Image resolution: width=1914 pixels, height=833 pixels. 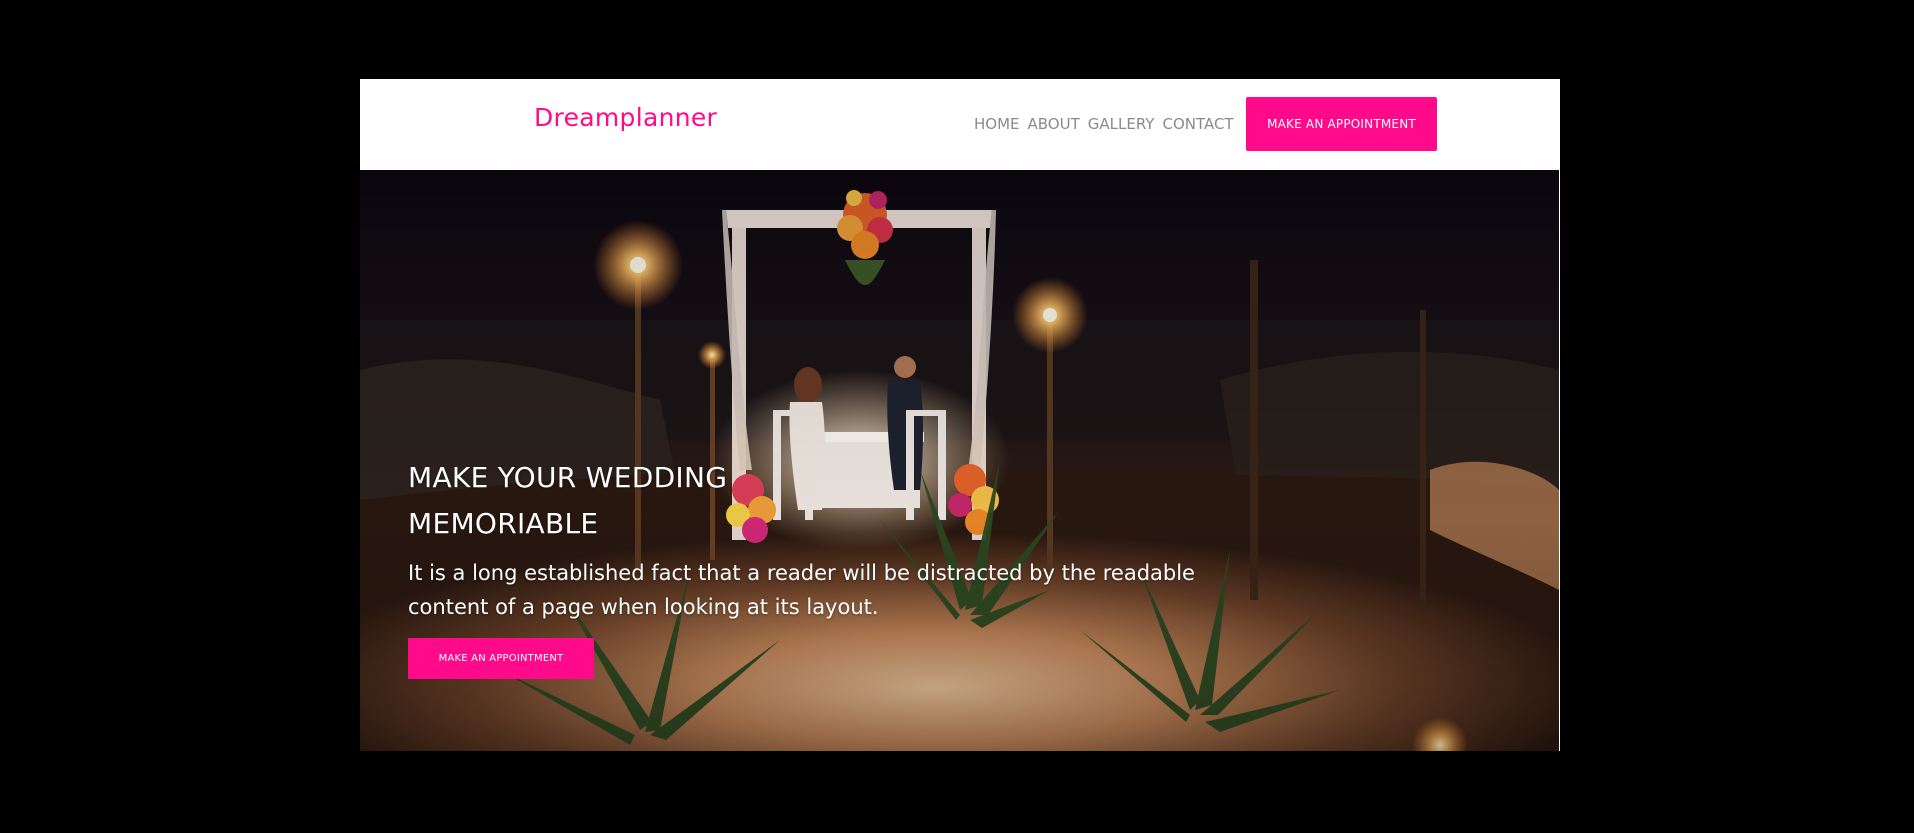 I want to click on nav-links: HOME ABOUT GALLERY CONTACT, so click(x=1104, y=124).